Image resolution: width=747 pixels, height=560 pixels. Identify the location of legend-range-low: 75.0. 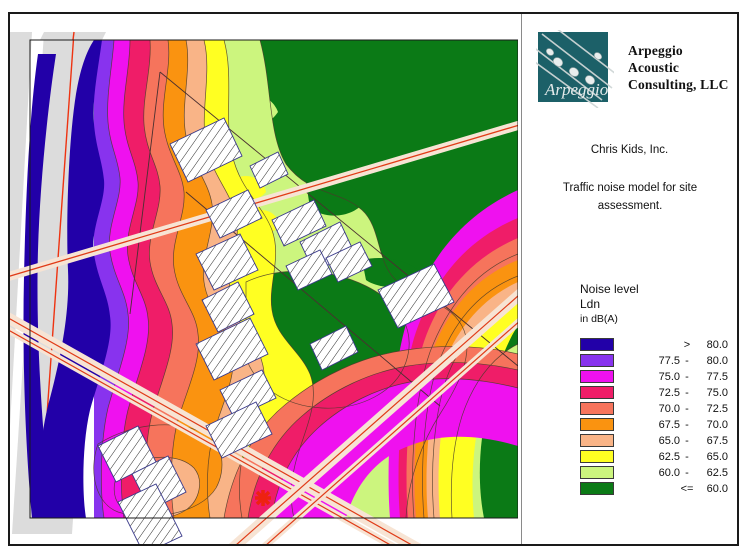
(669, 376).